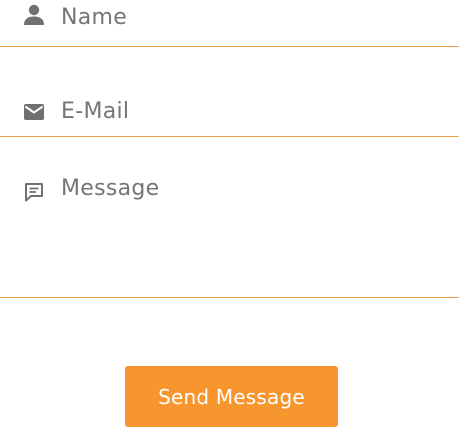 The image size is (459, 427). What do you see at coordinates (34, 112) in the screenshot?
I see `mail-icon` at bounding box center [34, 112].